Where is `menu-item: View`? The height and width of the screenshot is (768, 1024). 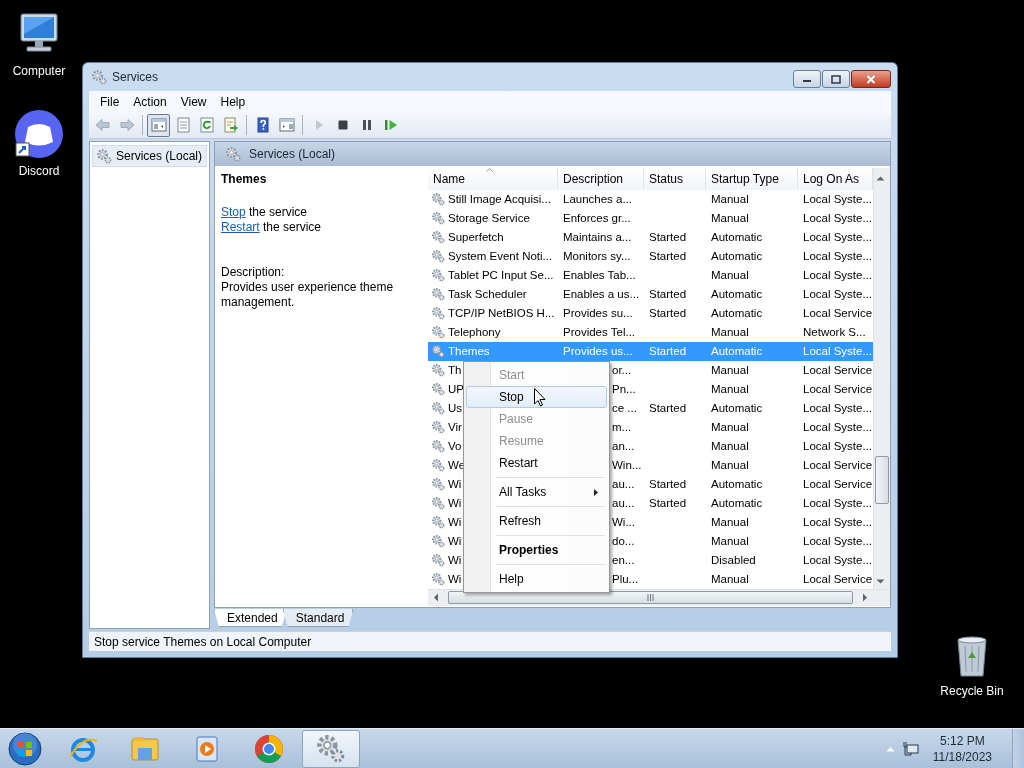 menu-item: View is located at coordinates (193, 101).